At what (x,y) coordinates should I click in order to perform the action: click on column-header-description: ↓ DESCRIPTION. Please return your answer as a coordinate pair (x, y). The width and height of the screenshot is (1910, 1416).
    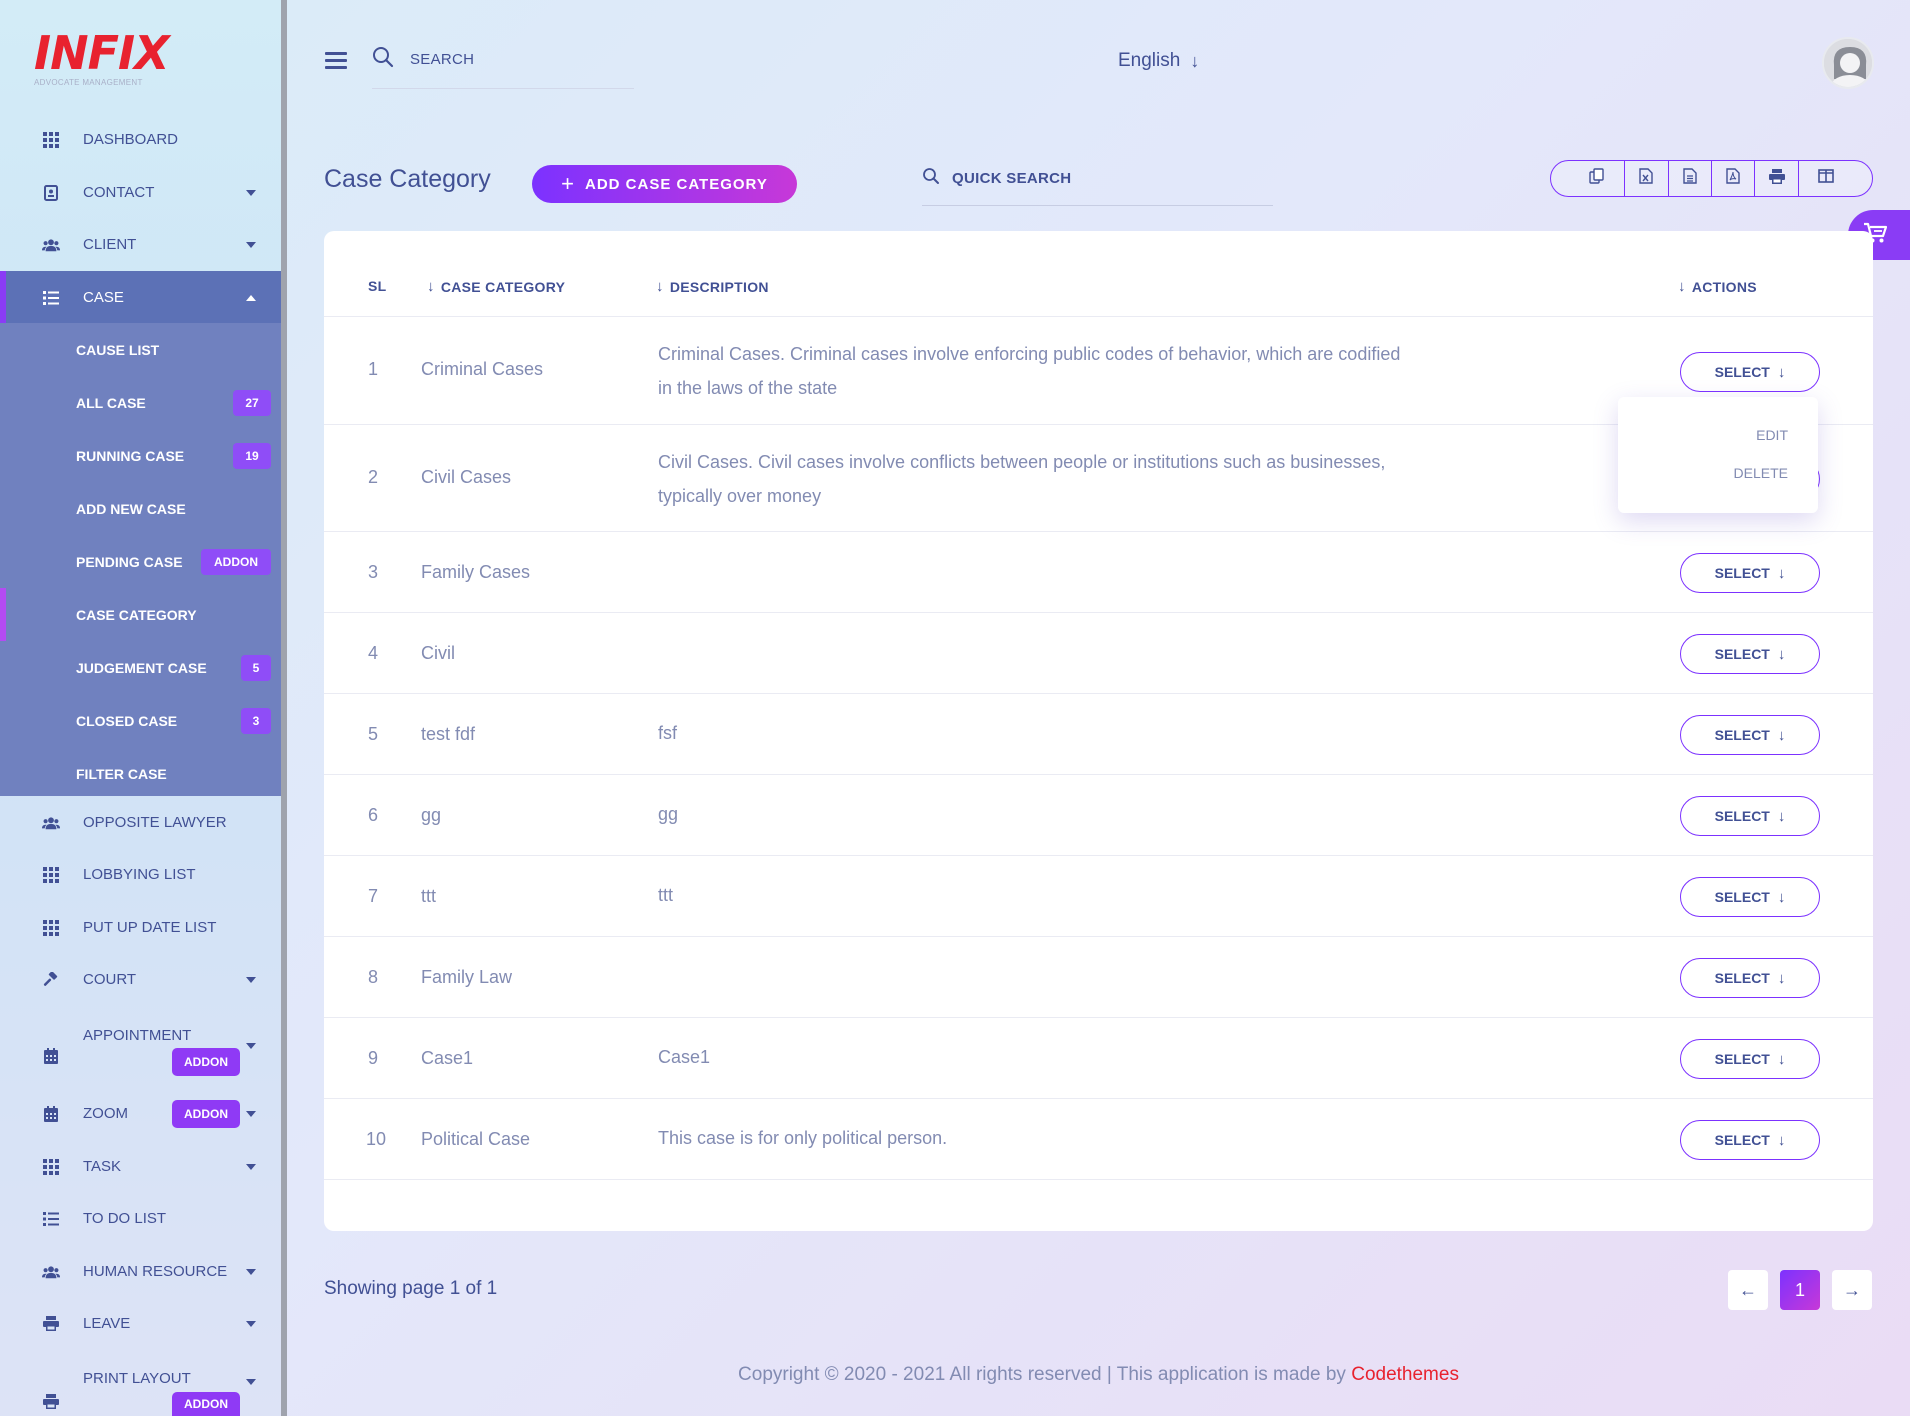
    Looking at the image, I should click on (712, 286).